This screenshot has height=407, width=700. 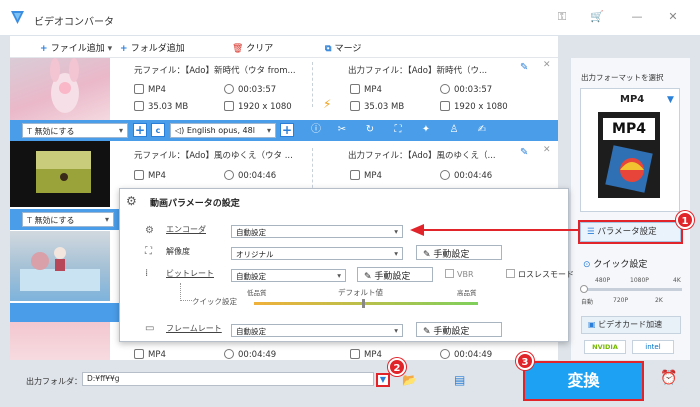 I want to click on source-size: 35.03 MB, so click(x=161, y=106).